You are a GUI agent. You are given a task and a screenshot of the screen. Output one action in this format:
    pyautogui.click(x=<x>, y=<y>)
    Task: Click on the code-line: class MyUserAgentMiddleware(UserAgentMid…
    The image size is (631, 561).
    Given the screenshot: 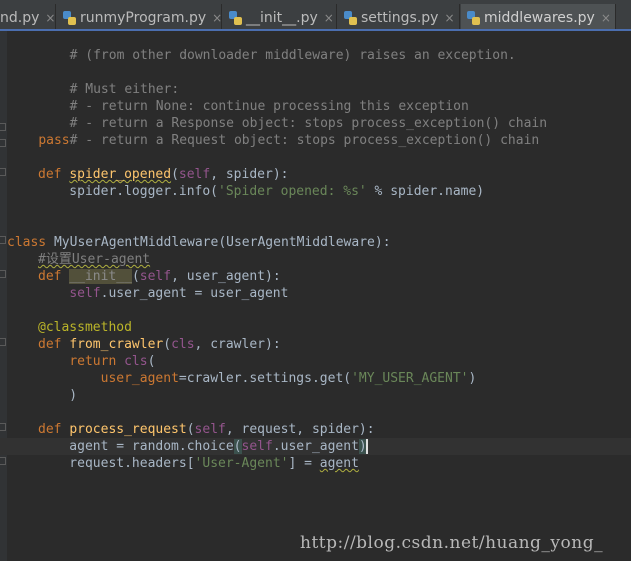 What is the action you would take?
    pyautogui.click(x=199, y=242)
    